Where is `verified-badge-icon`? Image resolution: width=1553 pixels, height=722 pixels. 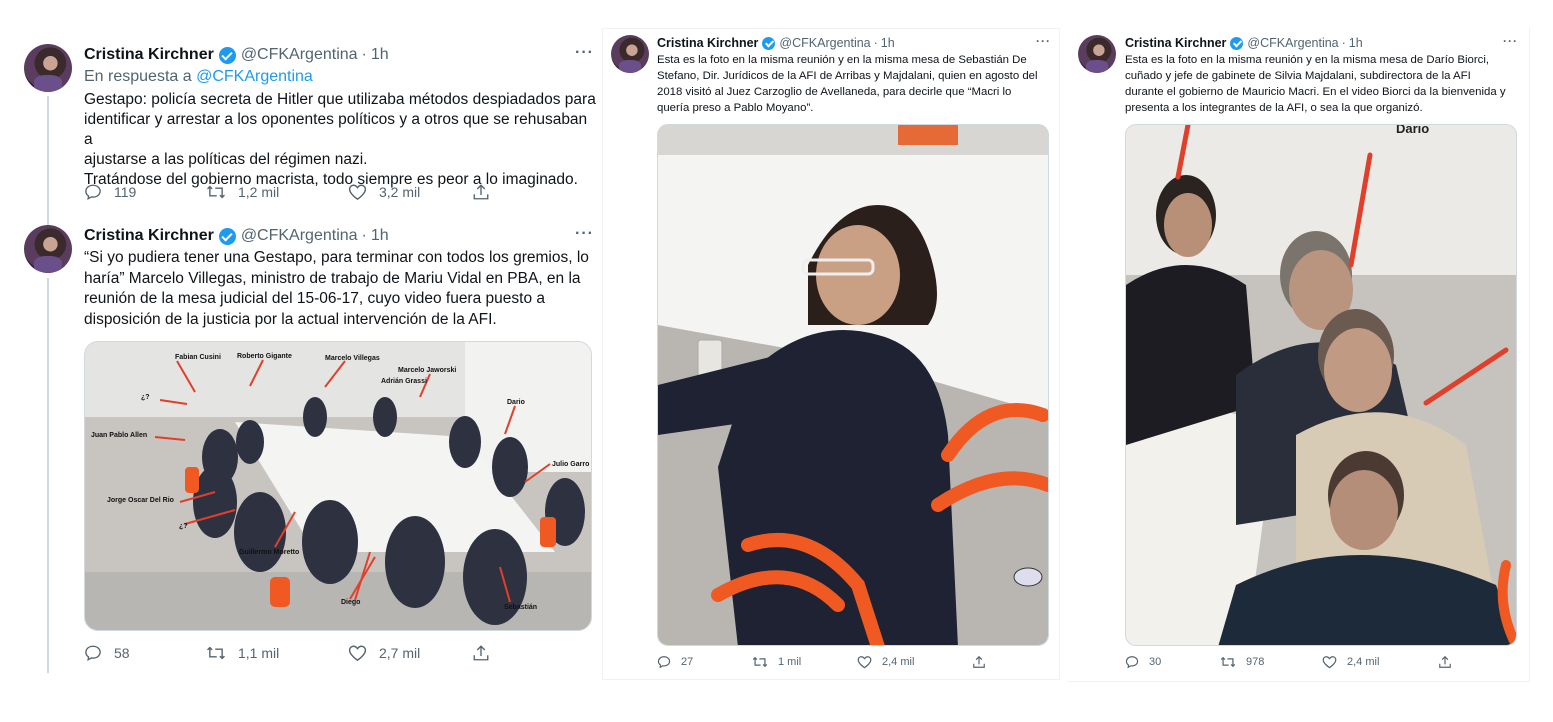
verified-badge-icon is located at coordinates (227, 55).